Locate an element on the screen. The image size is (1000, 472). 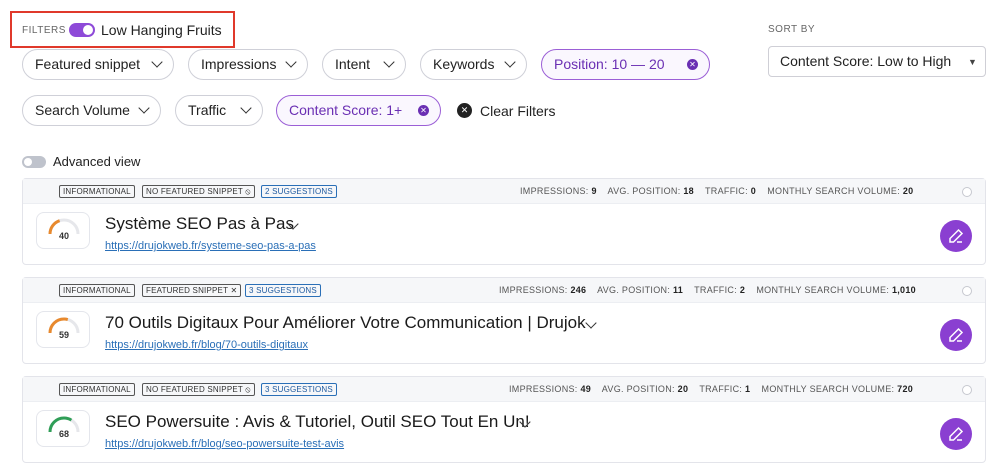
chip-label: Featured snippet is located at coordinates (88, 64).